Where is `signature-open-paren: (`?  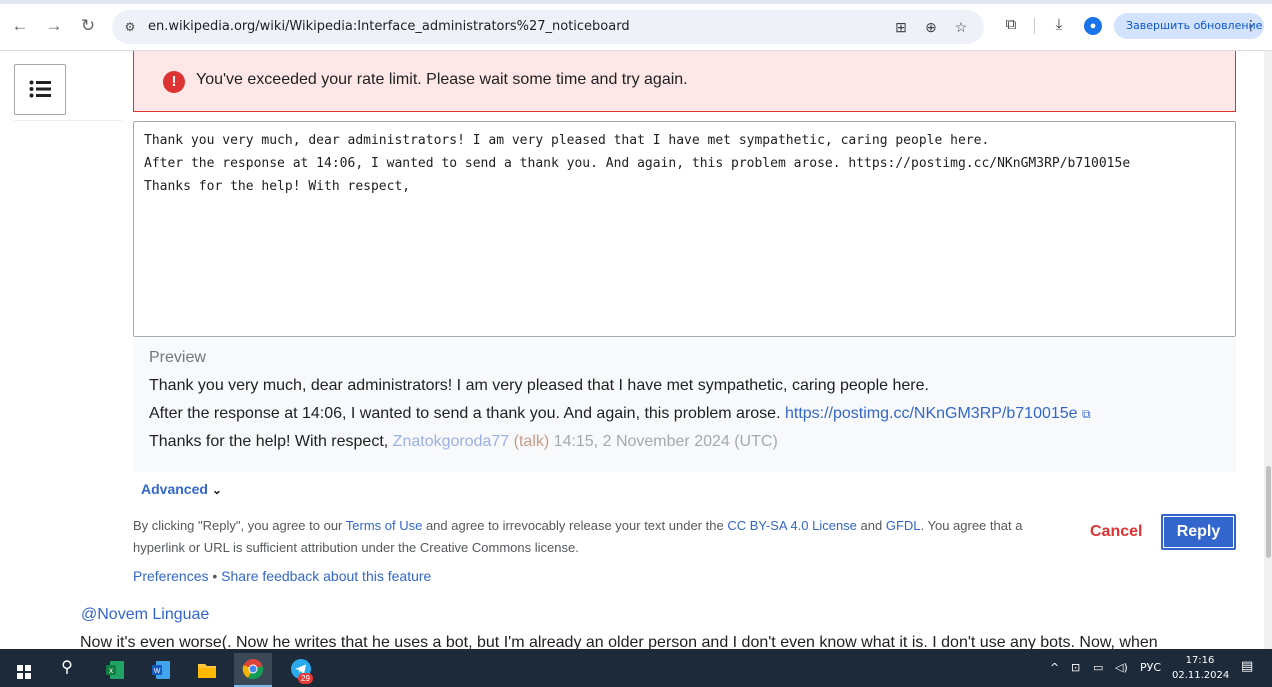 signature-open-paren: ( is located at coordinates (514, 441).